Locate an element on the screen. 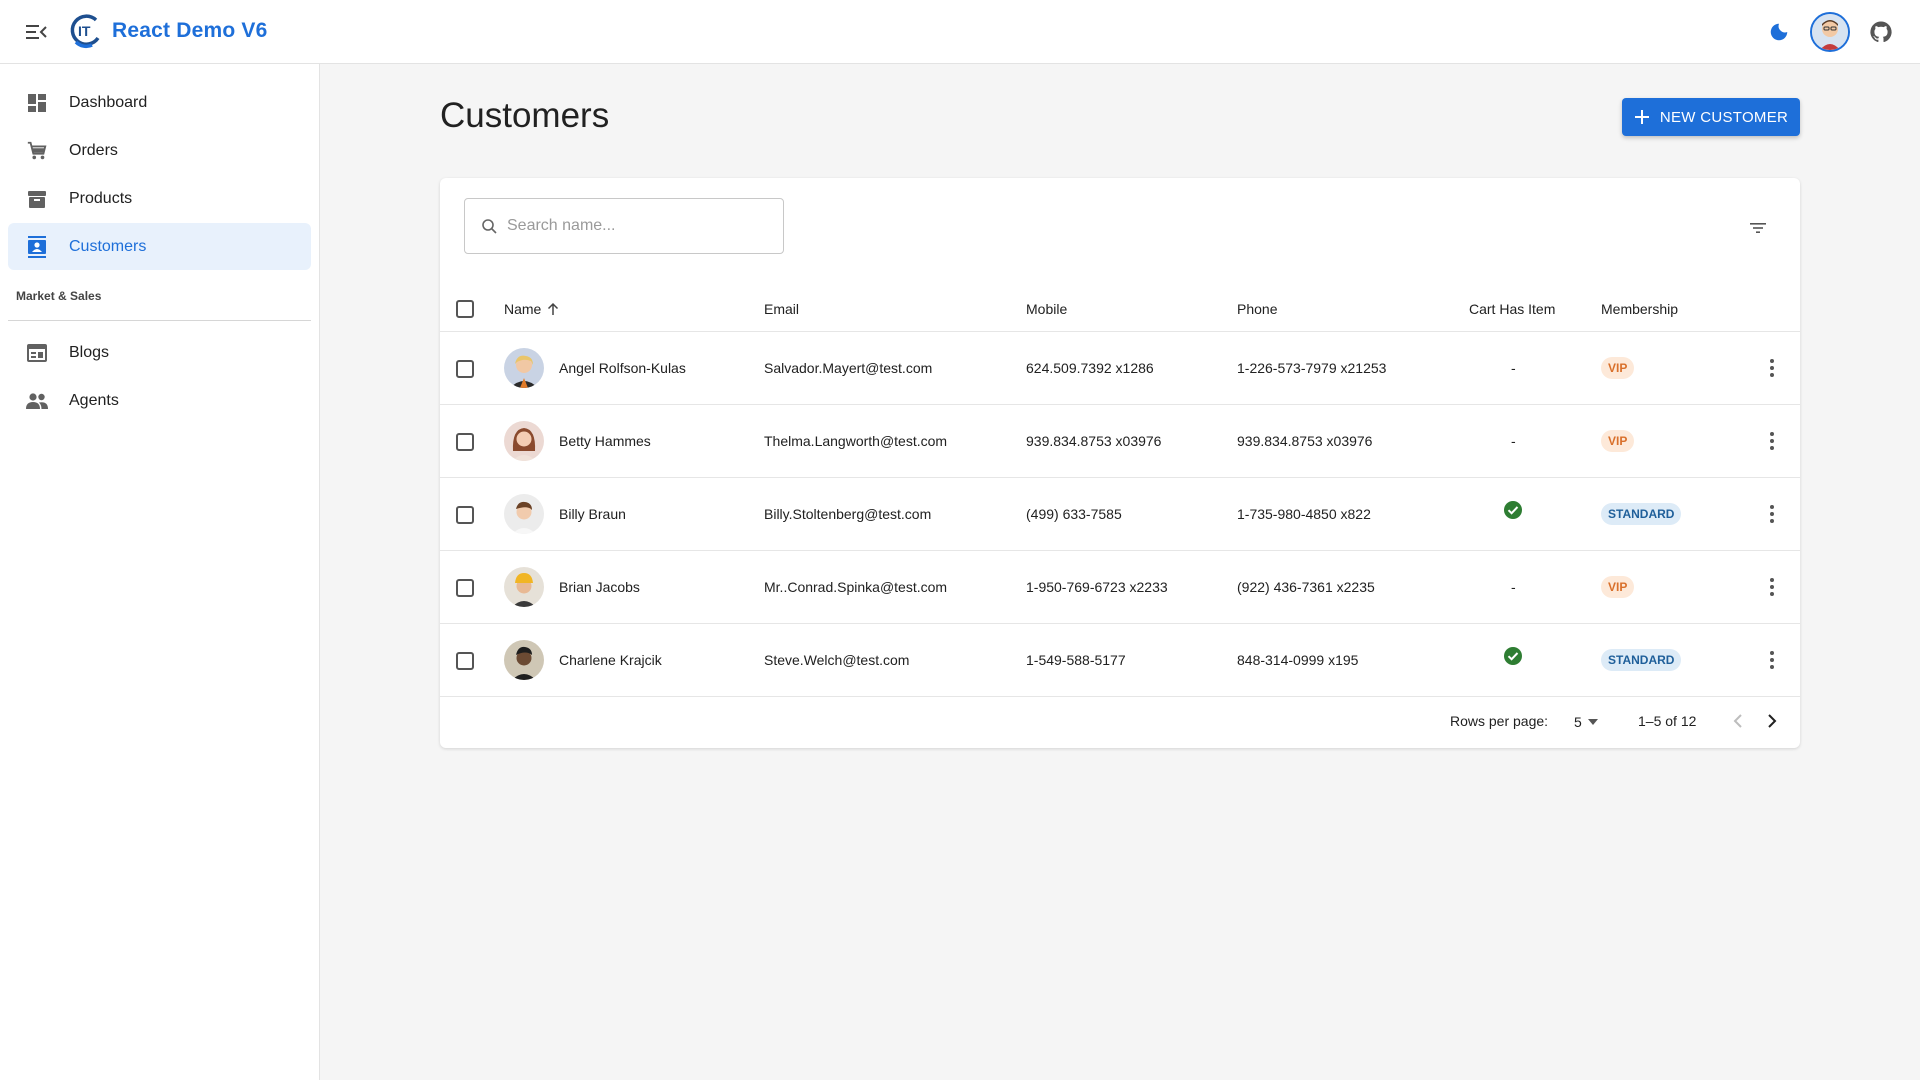 The image size is (1920, 1080). customer-phone: 1-735-980-4850 x822 is located at coordinates (1304, 514).